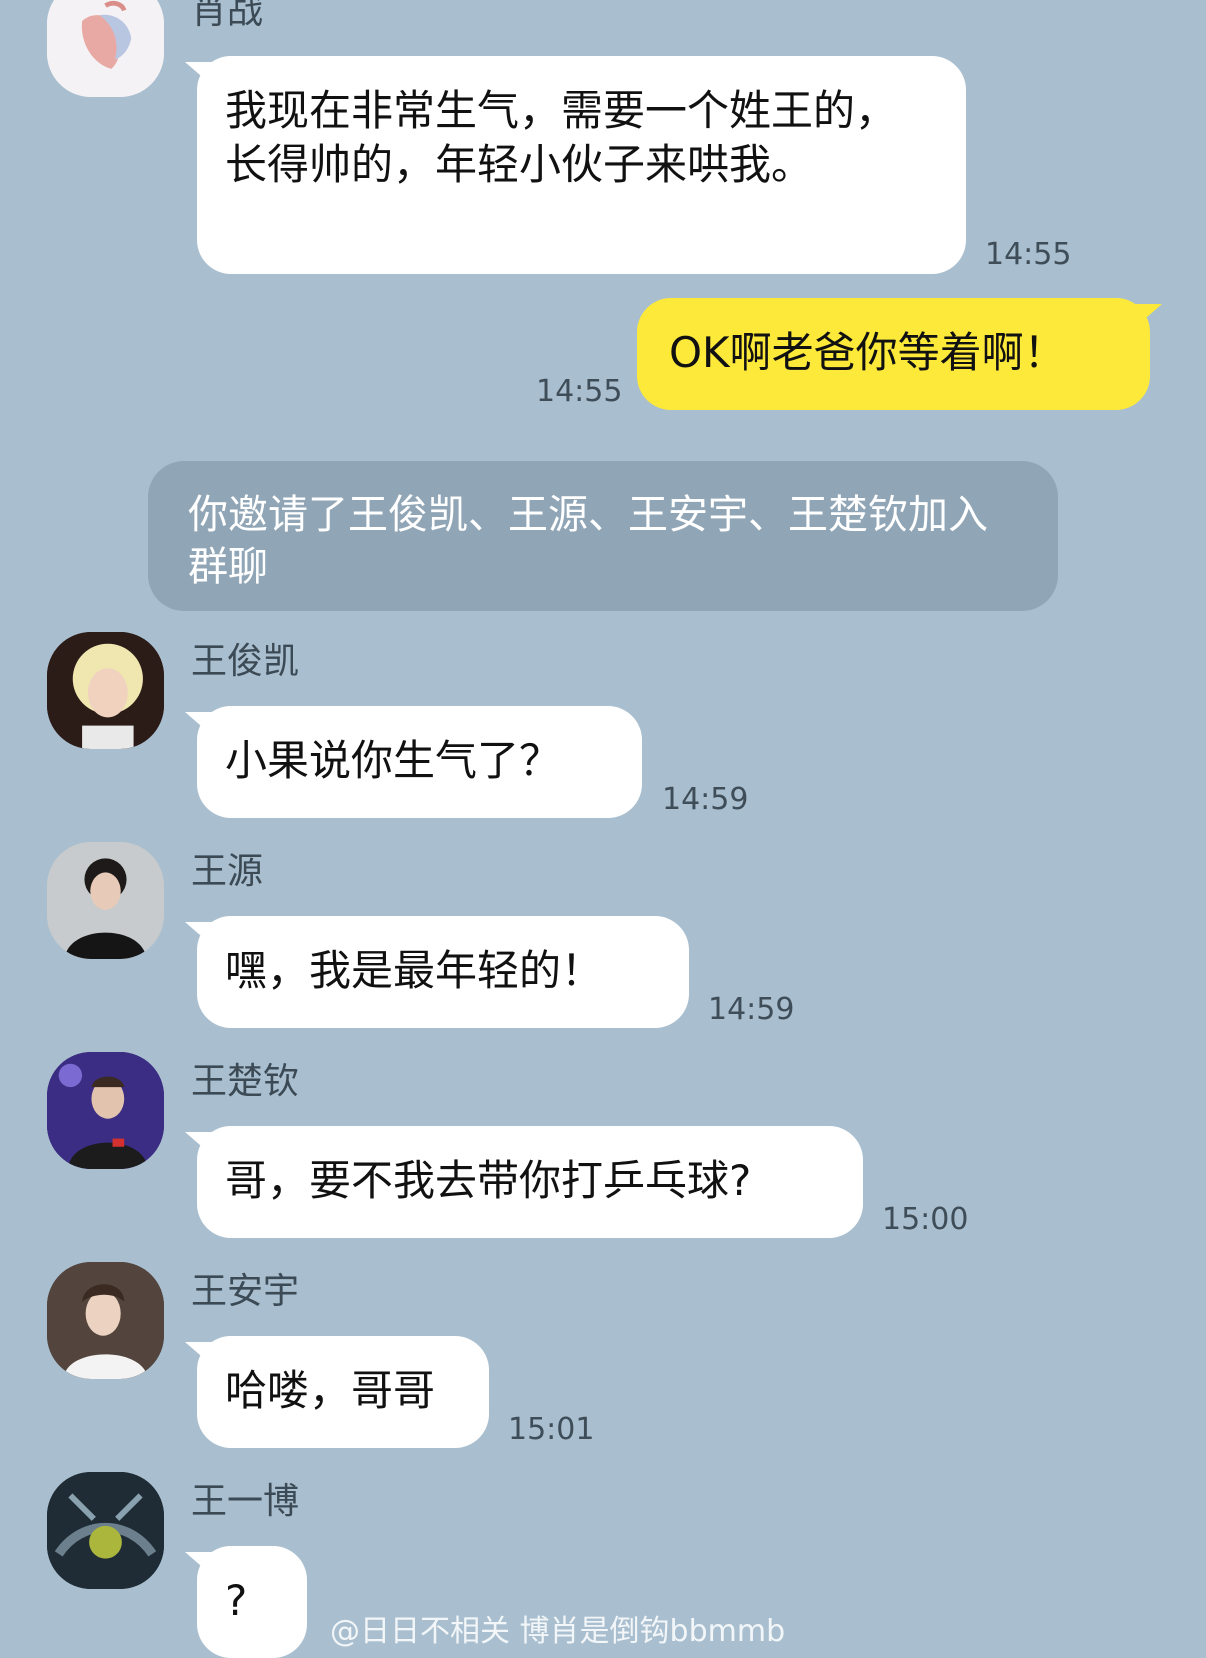  What do you see at coordinates (558, 1631) in the screenshot?
I see `watermark-text: @日日不相关 博肖是倒钩bbmmb` at bounding box center [558, 1631].